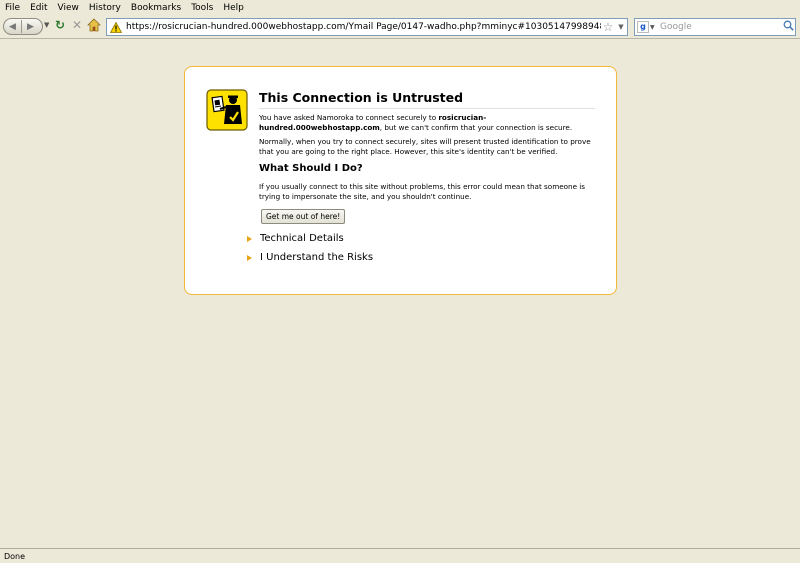 The image size is (800, 563). What do you see at coordinates (316, 257) in the screenshot?
I see `understand-risks-label: I Understand the Risks` at bounding box center [316, 257].